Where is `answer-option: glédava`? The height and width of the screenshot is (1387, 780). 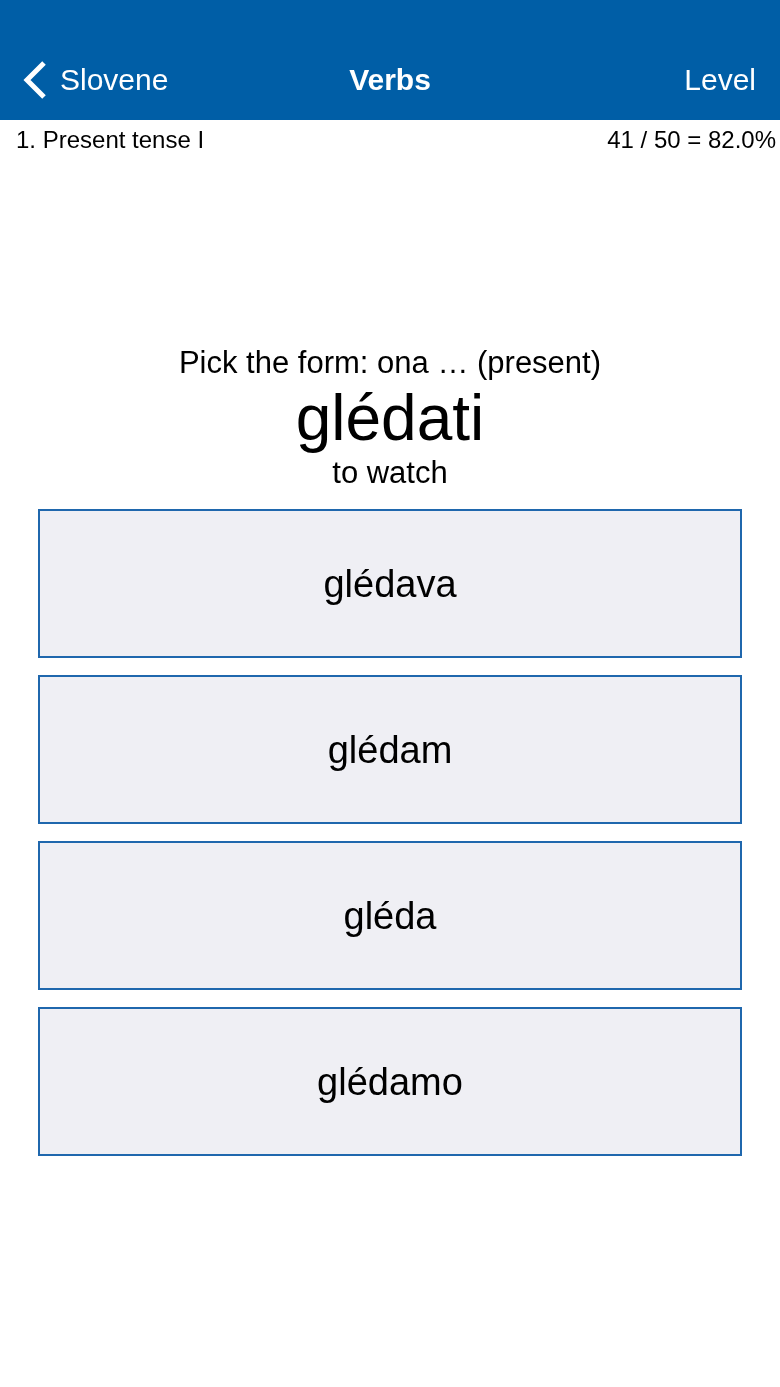 answer-option: glédava is located at coordinates (390, 583).